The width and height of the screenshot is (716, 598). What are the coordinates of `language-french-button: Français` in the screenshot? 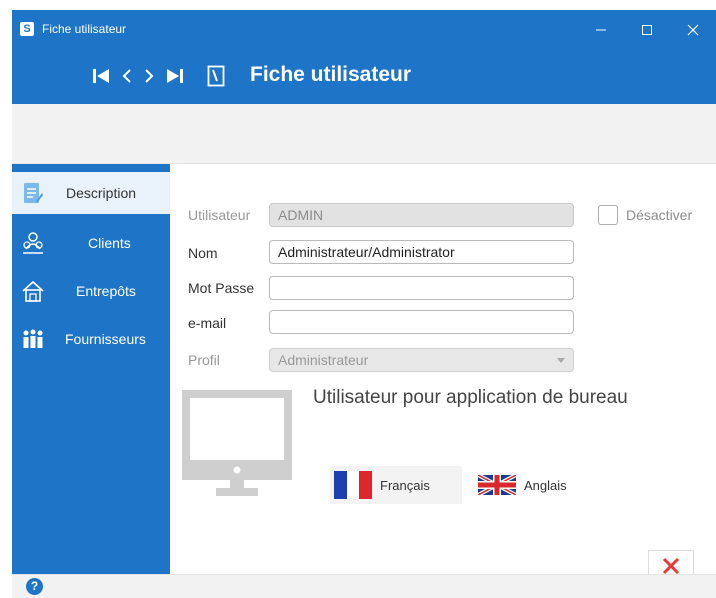 It's located at (396, 485).